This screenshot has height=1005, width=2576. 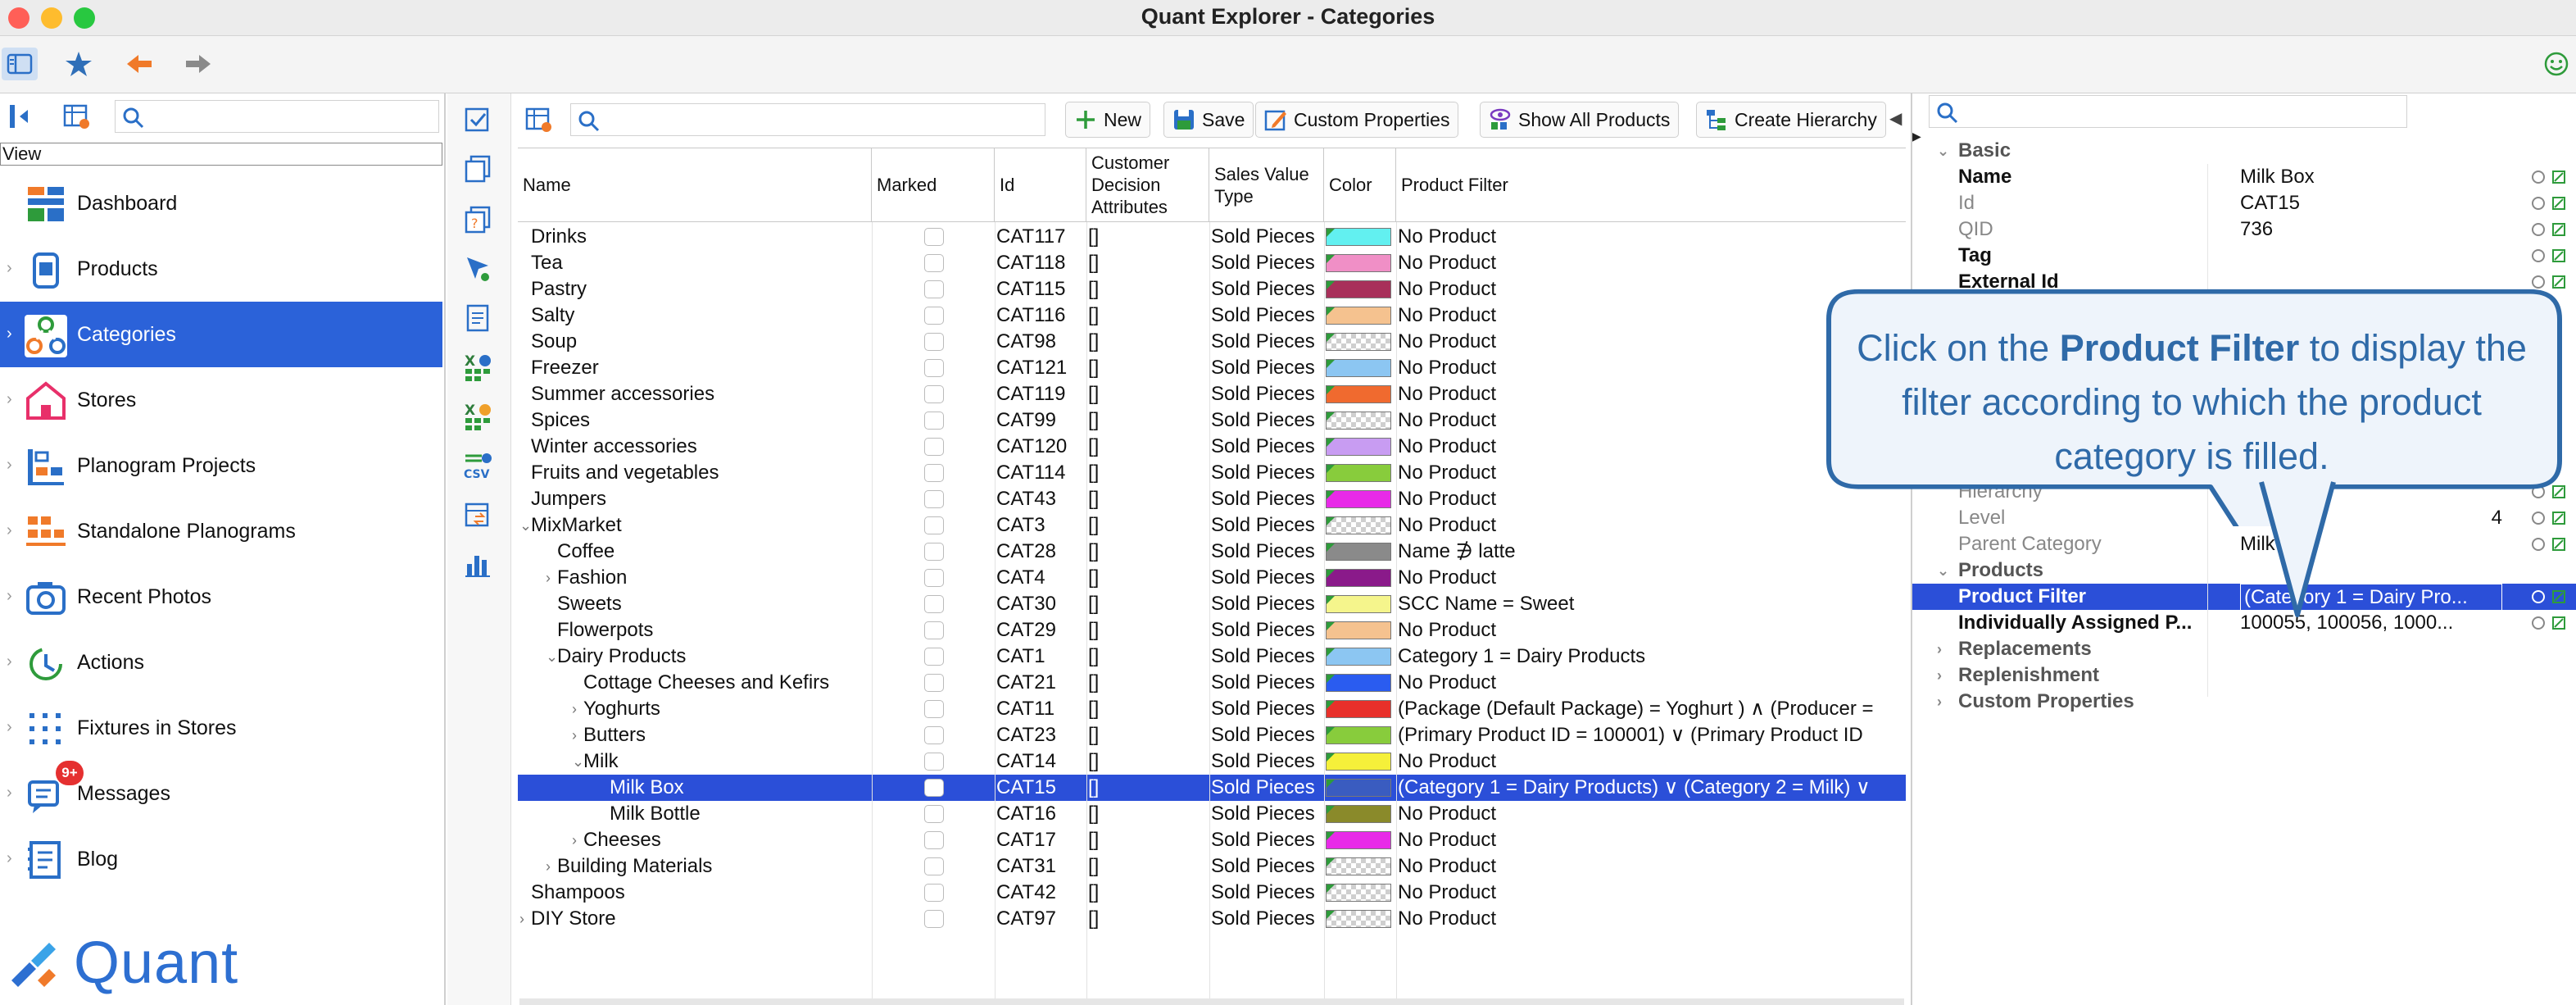 I want to click on save-button: Save, so click(x=1208, y=120).